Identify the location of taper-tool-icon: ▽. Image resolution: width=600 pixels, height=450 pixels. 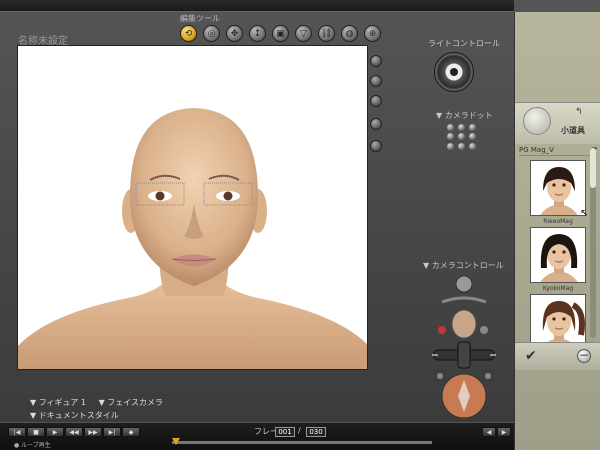
(303, 33).